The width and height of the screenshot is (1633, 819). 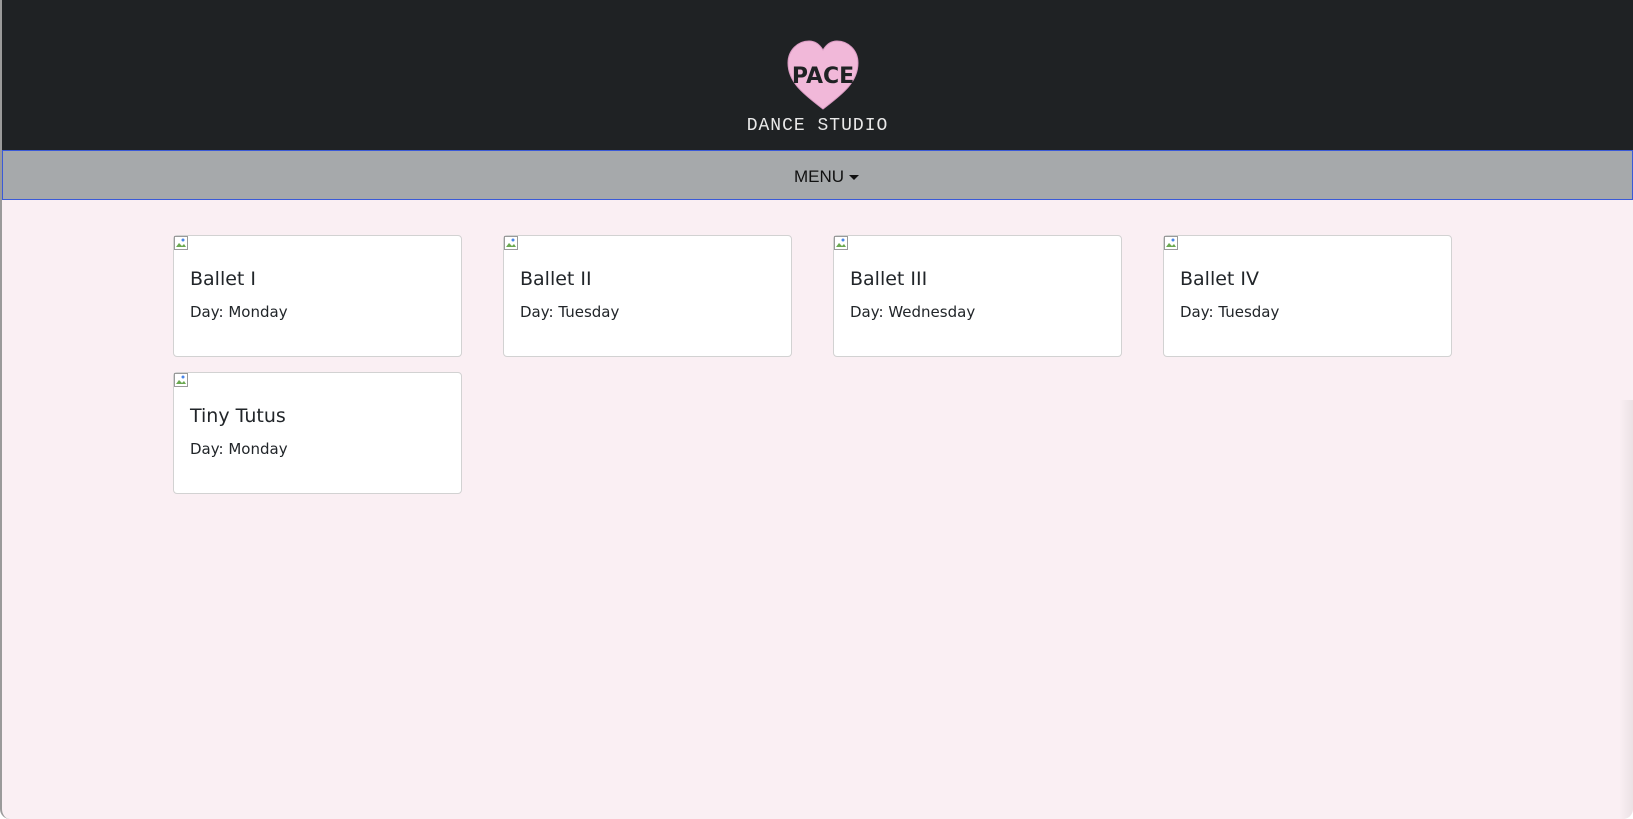 What do you see at coordinates (223, 279) in the screenshot?
I see `class-title: Ballet I` at bounding box center [223, 279].